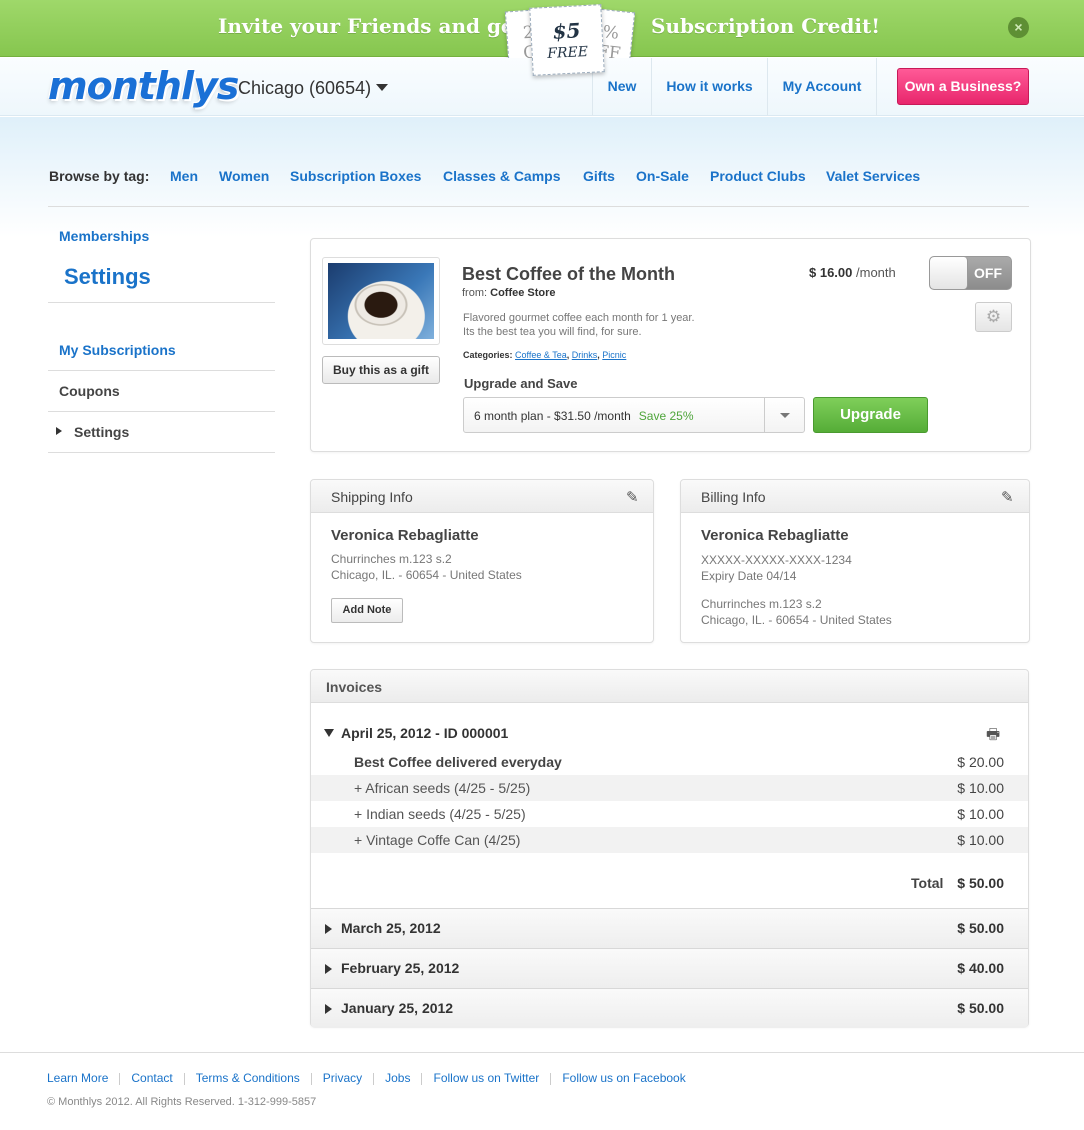  What do you see at coordinates (709, 87) in the screenshot?
I see `nav-how-it-works: How it works` at bounding box center [709, 87].